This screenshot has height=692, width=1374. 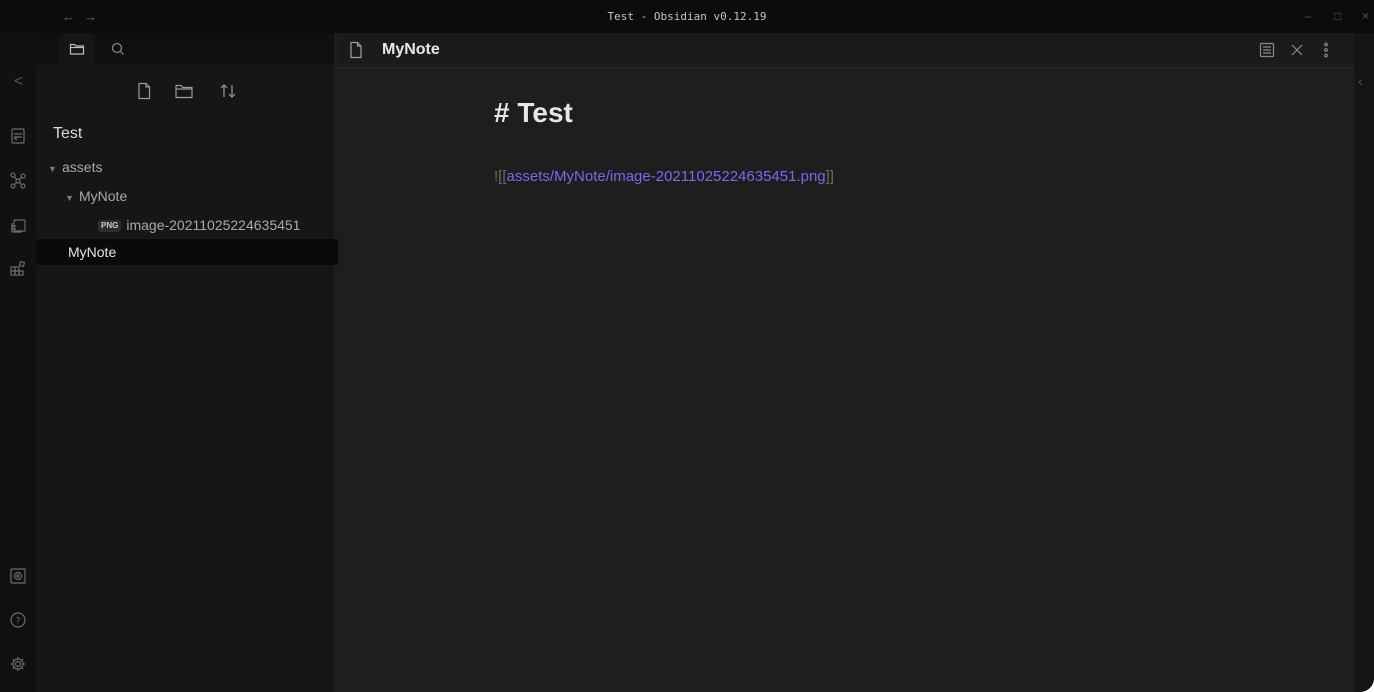 I want to click on new-folder-icon, so click(x=184, y=91).